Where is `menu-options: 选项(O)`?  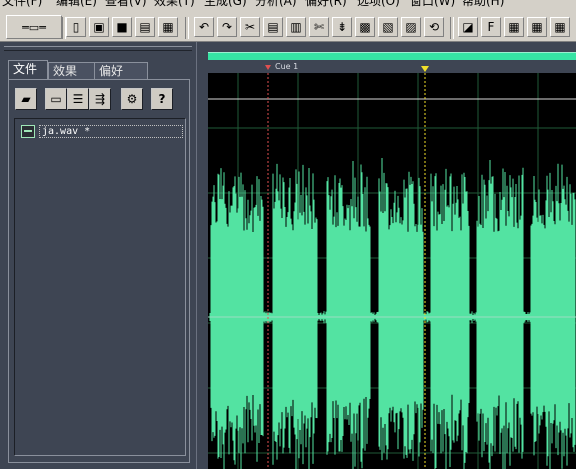
menu-options: 选项(O) is located at coordinates (378, 4).